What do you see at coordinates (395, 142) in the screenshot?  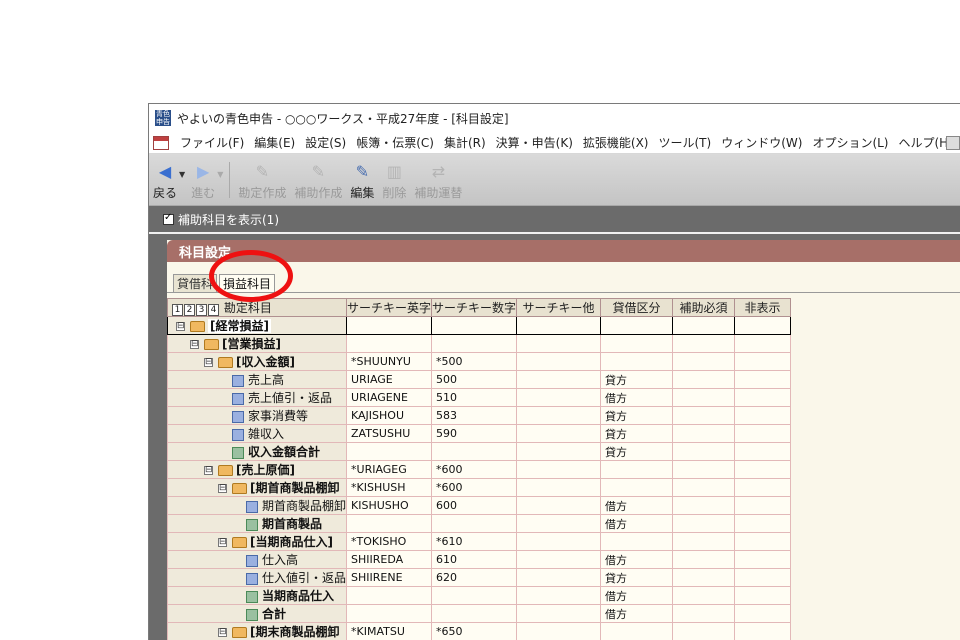 I see `menu-books: 帳簿・伝票(C)` at bounding box center [395, 142].